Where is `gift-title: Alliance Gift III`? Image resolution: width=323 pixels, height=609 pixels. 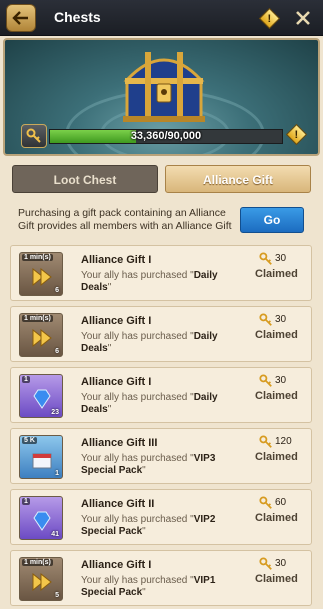
gift-title: Alliance Gift III is located at coordinates (119, 443).